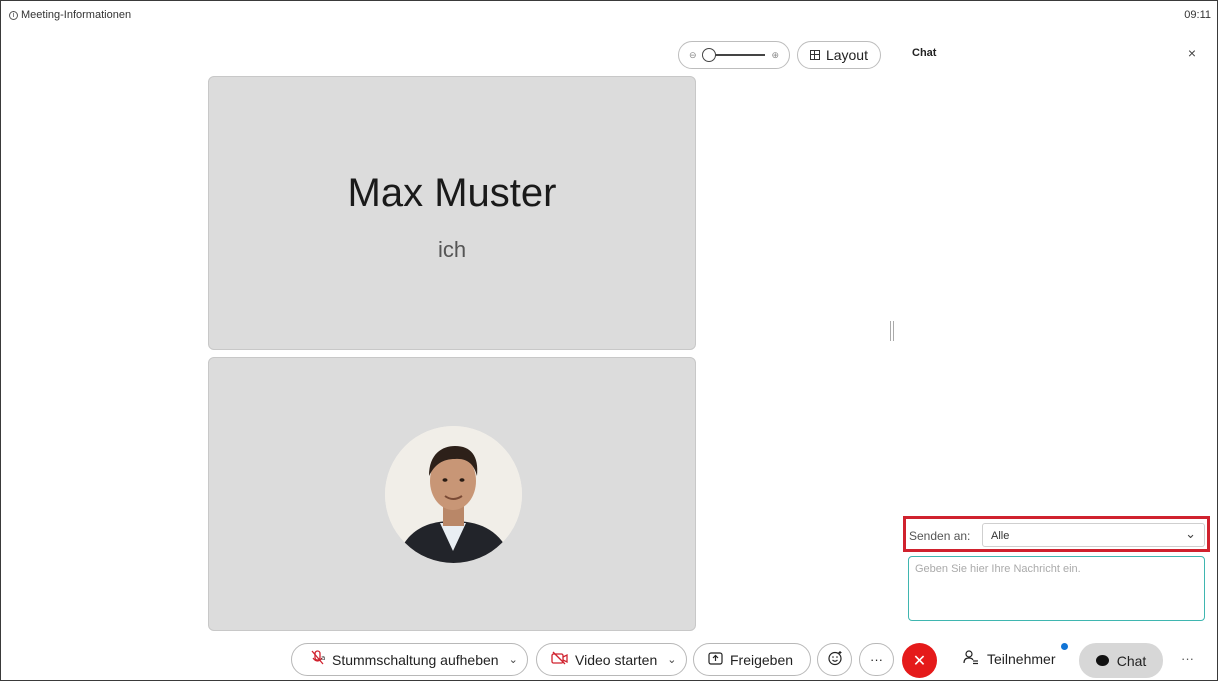 The image size is (1218, 681). I want to click on message-input: Geben Sie hier Ihre Nachricht ein., so click(1056, 588).